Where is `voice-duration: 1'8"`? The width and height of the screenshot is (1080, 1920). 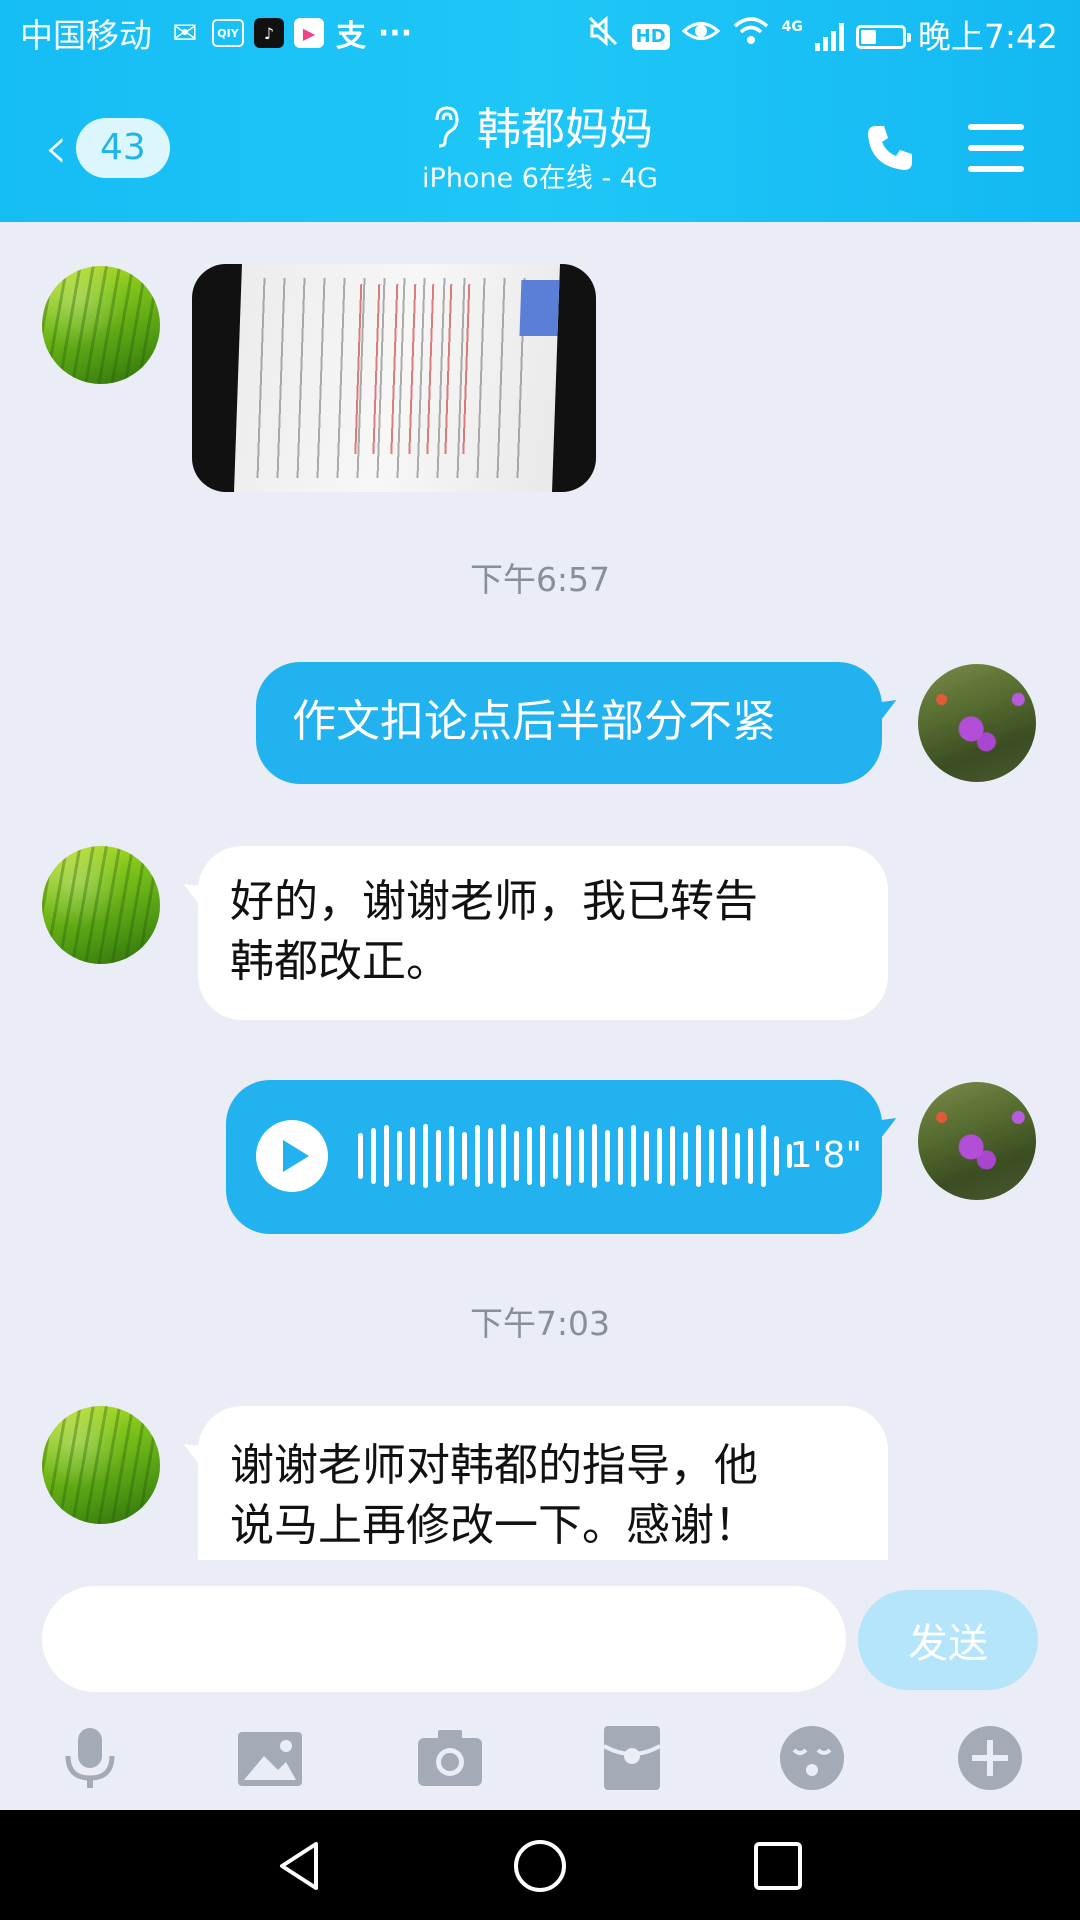
voice-duration: 1'8" is located at coordinates (825, 1155).